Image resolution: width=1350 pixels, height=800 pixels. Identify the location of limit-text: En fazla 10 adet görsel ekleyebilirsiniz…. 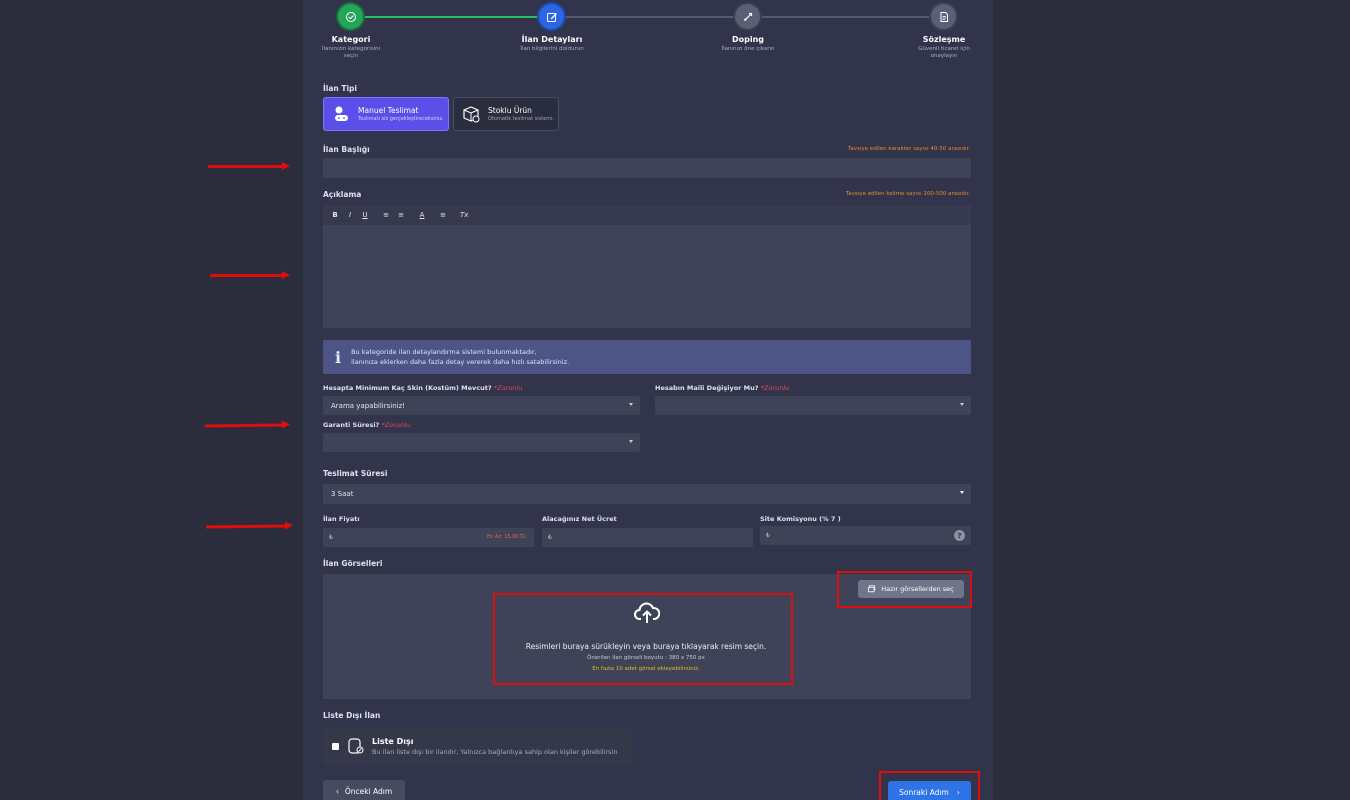
(646, 669).